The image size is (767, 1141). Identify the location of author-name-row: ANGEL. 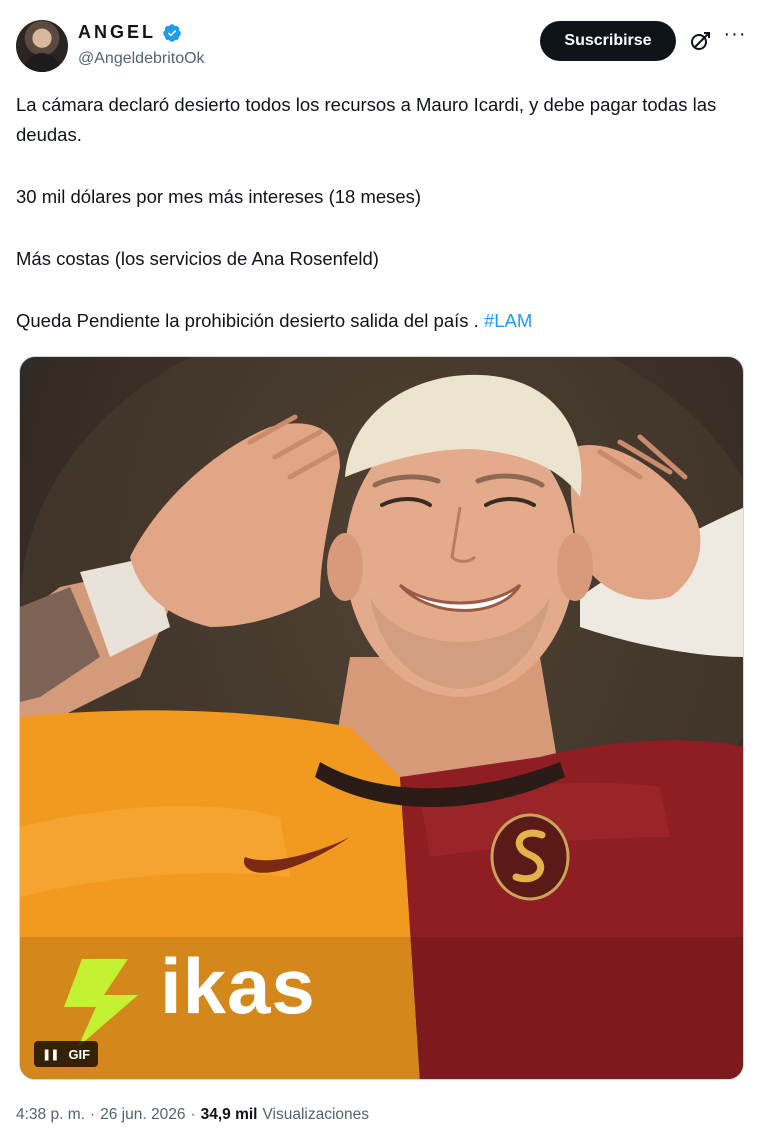
(130, 32).